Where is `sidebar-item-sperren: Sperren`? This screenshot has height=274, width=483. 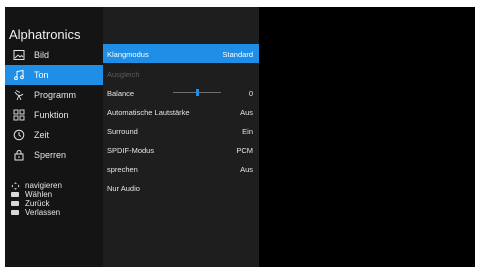 sidebar-item-sperren: Sperren is located at coordinates (54, 155).